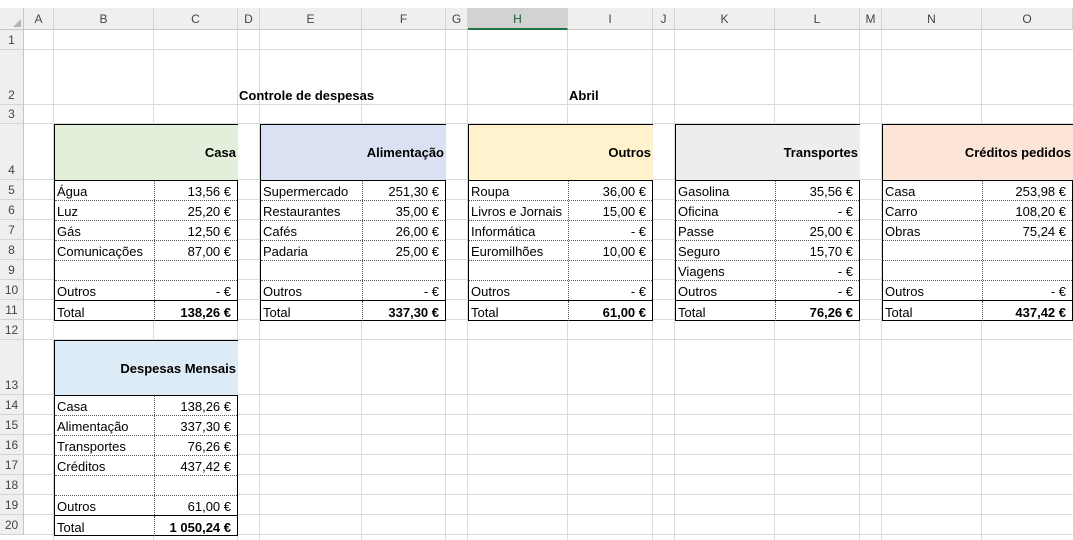 The image size is (1073, 540). I want to click on expense-row: Comunicações 87,00 €, so click(146, 251).